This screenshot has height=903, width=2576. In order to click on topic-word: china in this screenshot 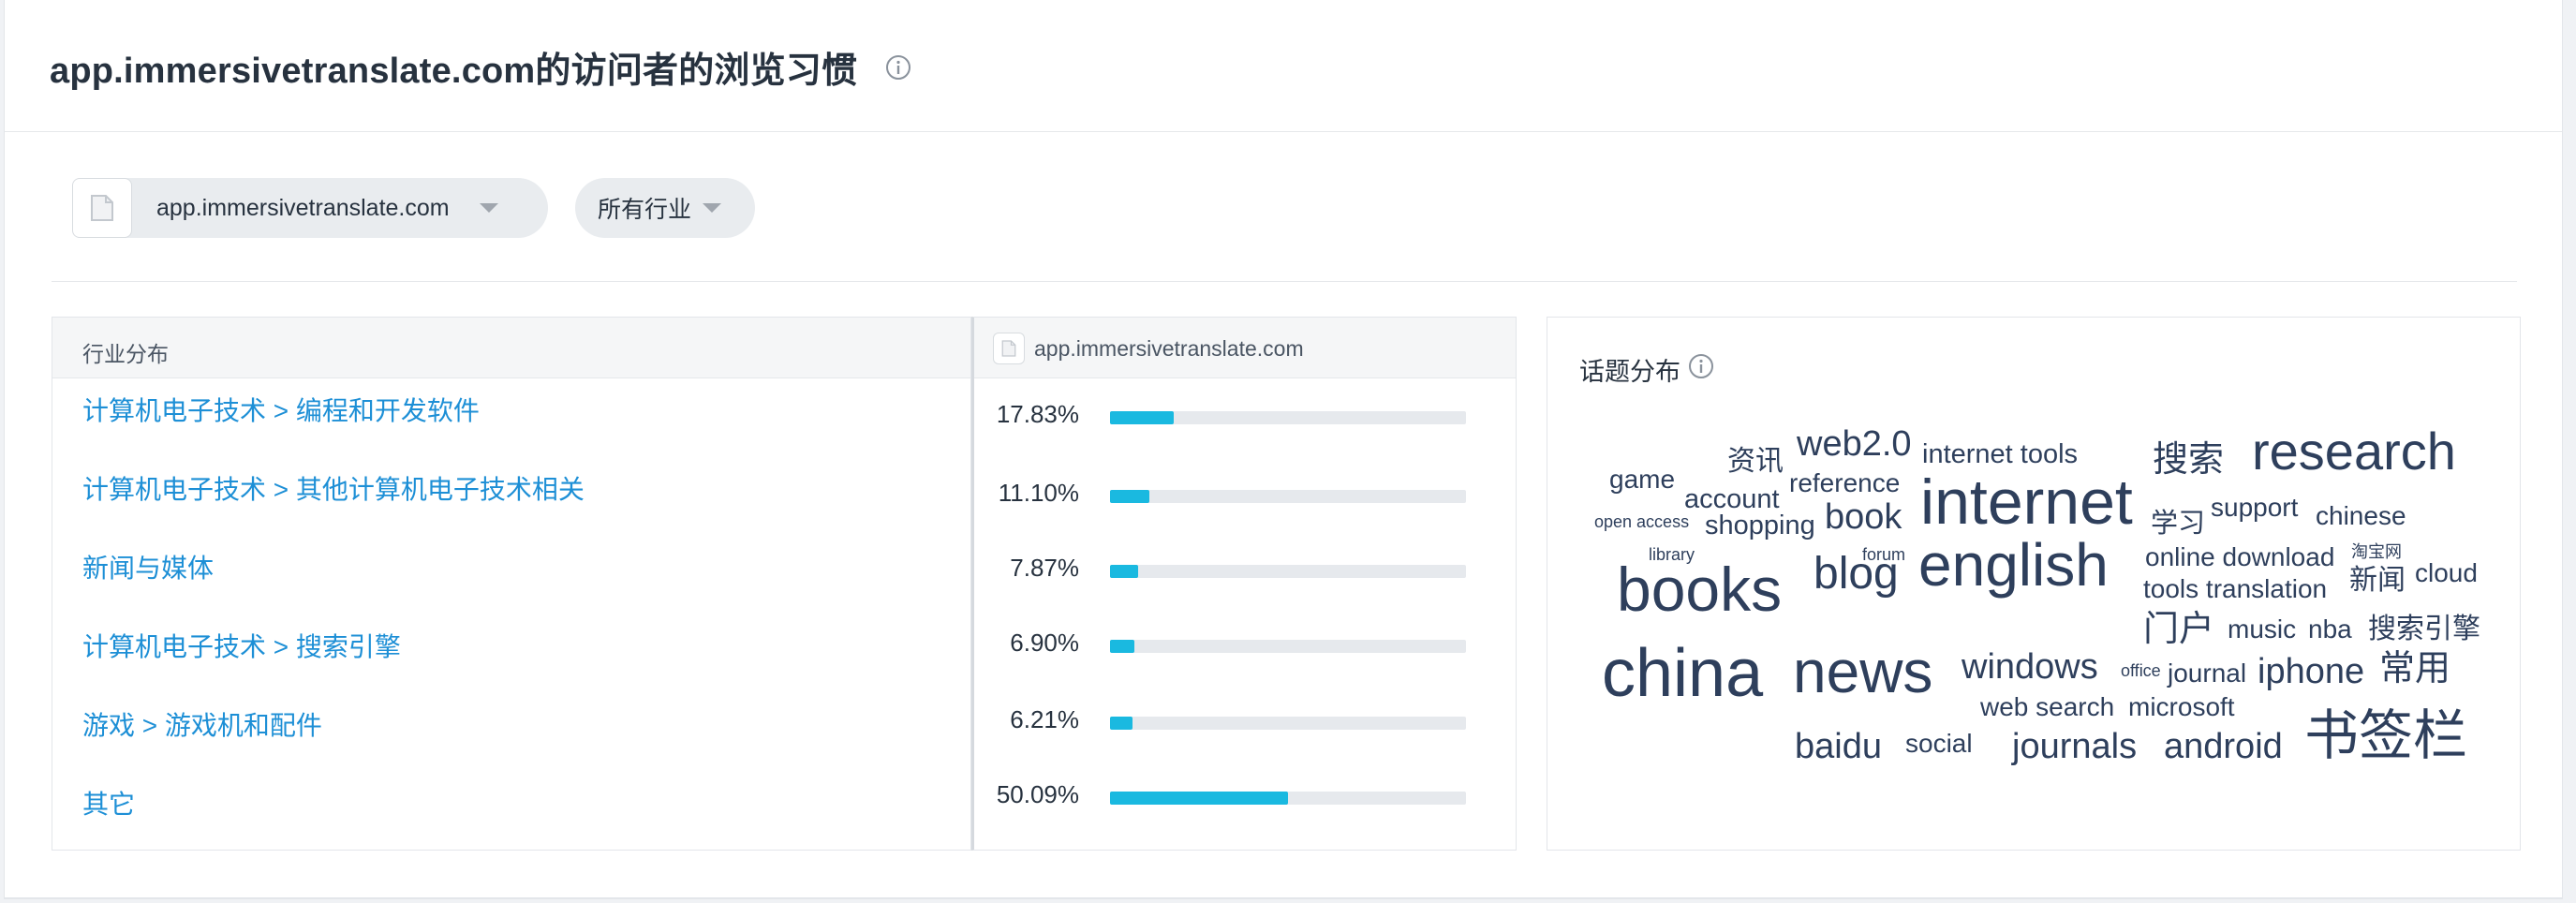, I will do `click(1683, 673)`.